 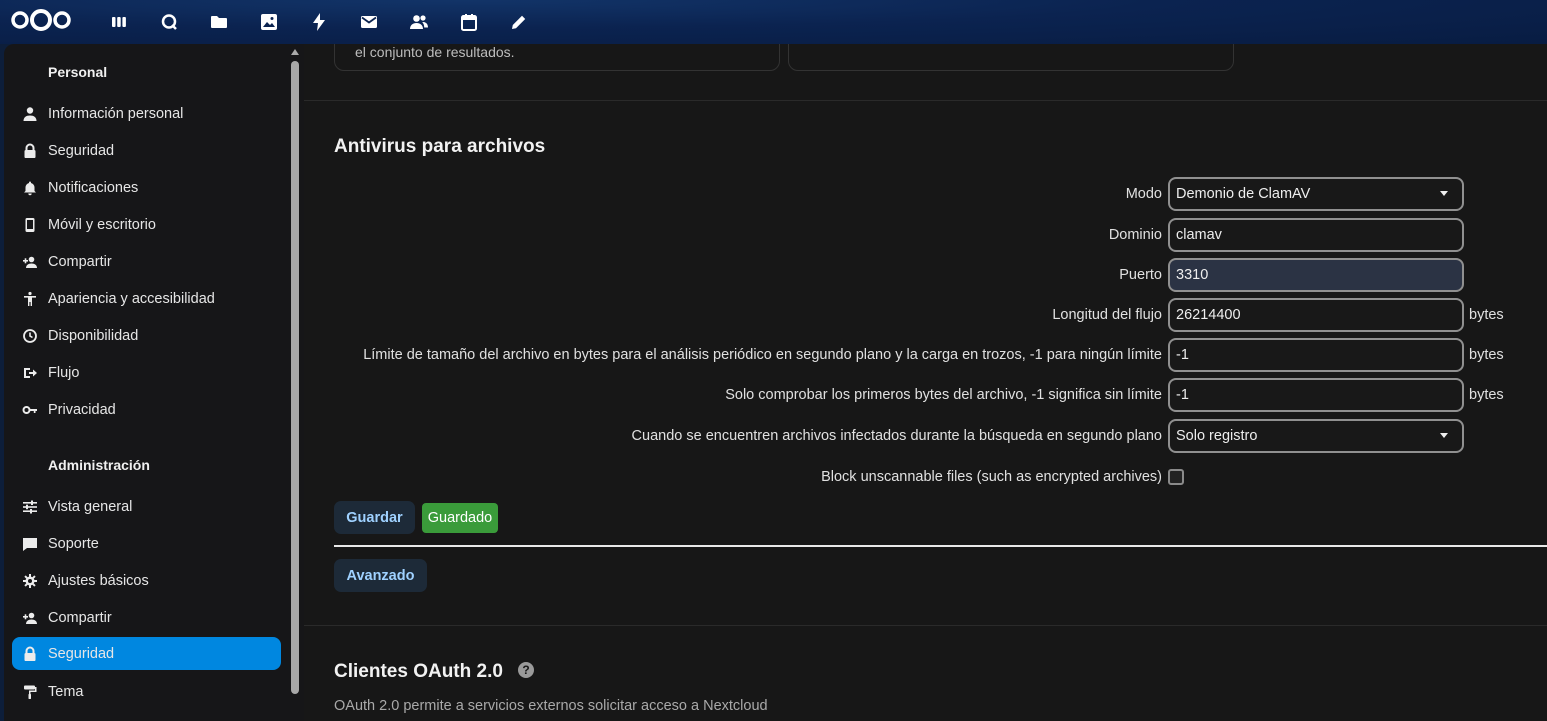 What do you see at coordinates (460, 518) in the screenshot?
I see `saved-status-badge: Guardado` at bounding box center [460, 518].